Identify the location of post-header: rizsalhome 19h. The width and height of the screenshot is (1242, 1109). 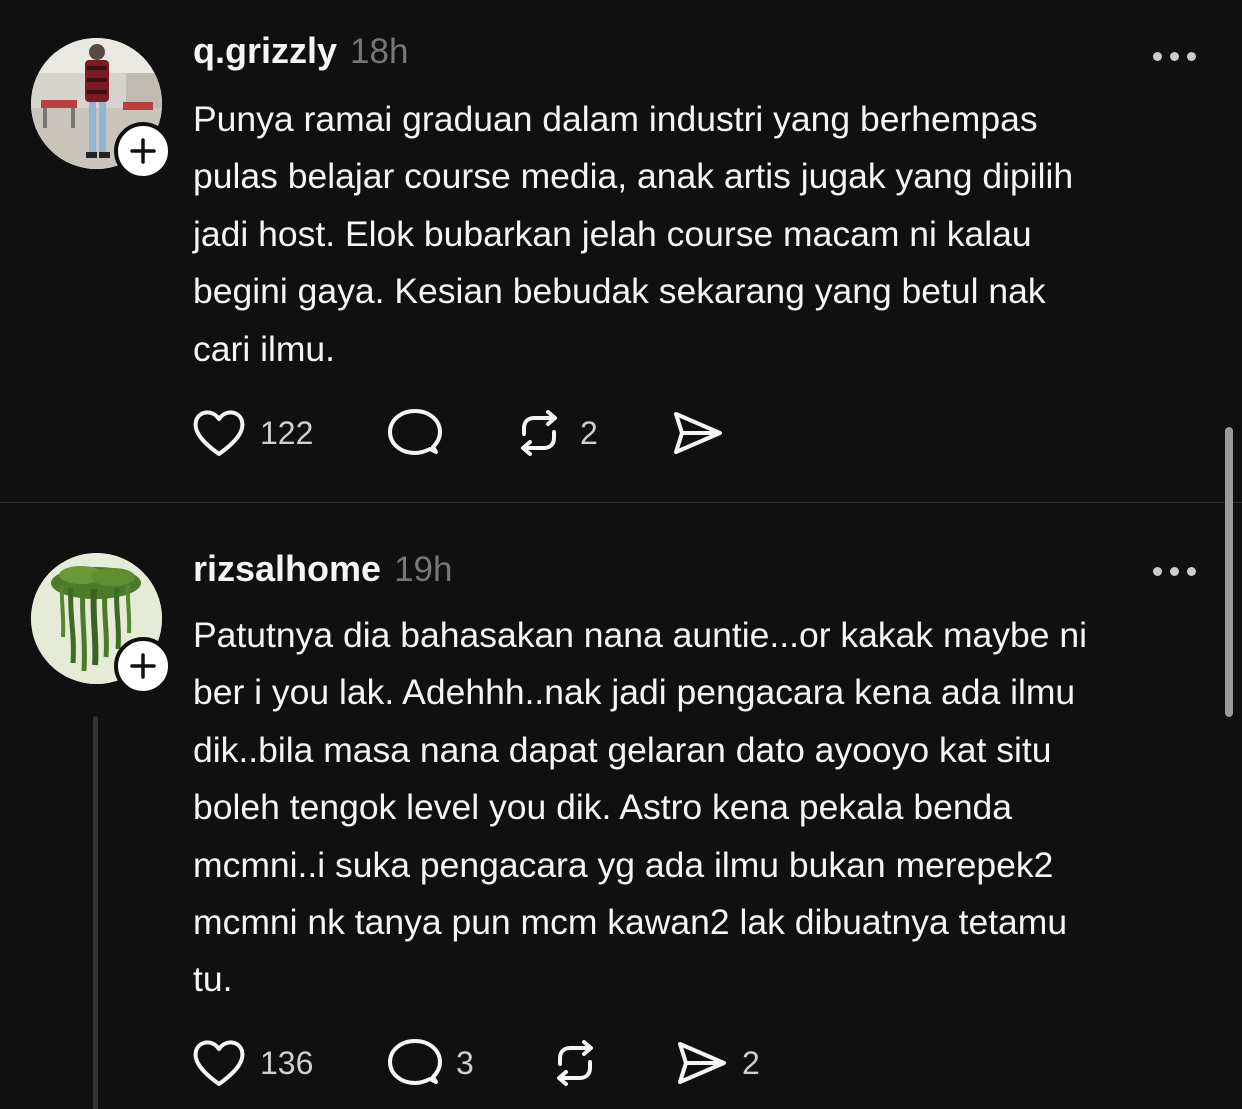
(322, 569).